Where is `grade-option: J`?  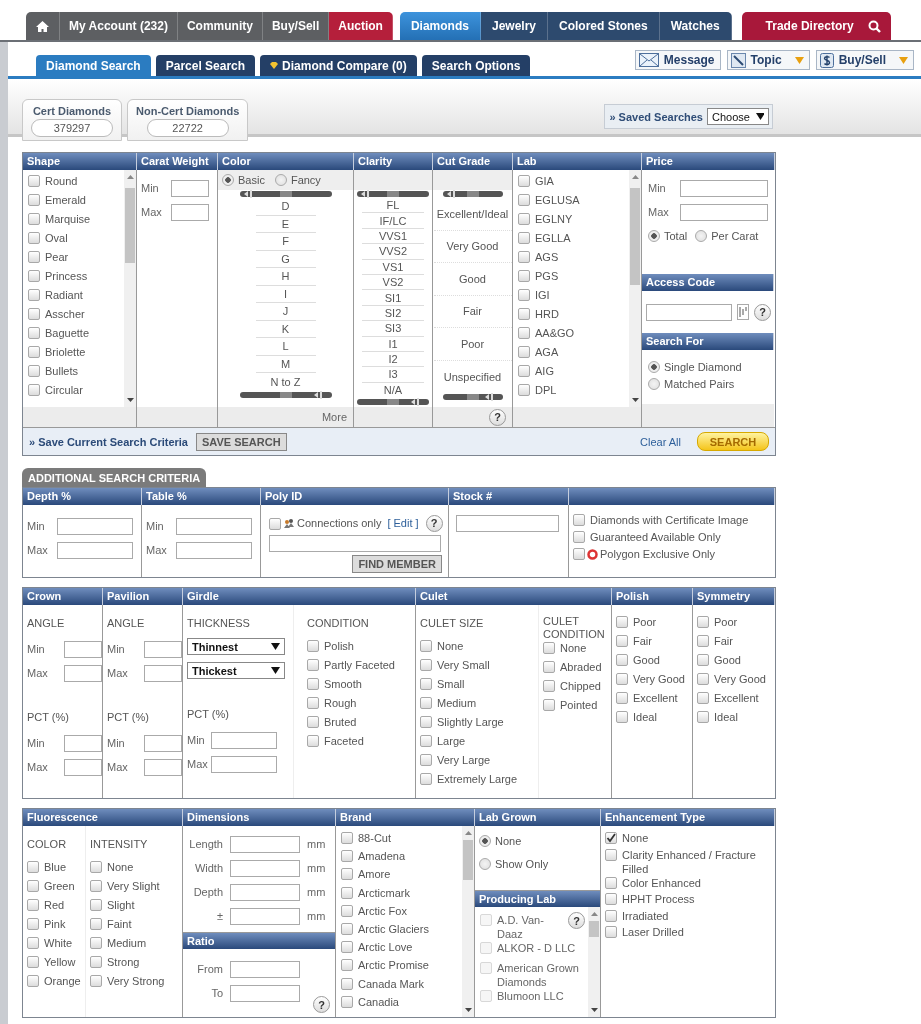
grade-option: J is located at coordinates (285, 312).